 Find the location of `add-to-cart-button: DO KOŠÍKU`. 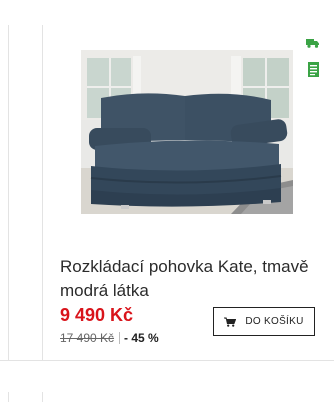

add-to-cart-button: DO KOŠÍKU is located at coordinates (264, 321).